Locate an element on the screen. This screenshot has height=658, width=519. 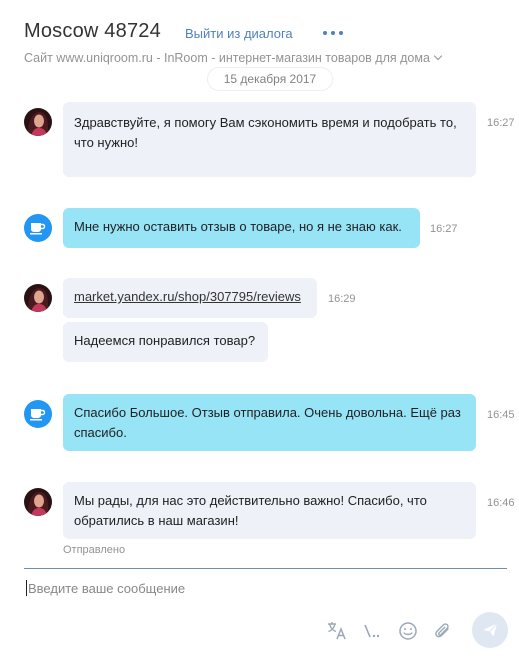
attach-icon is located at coordinates (443, 631).